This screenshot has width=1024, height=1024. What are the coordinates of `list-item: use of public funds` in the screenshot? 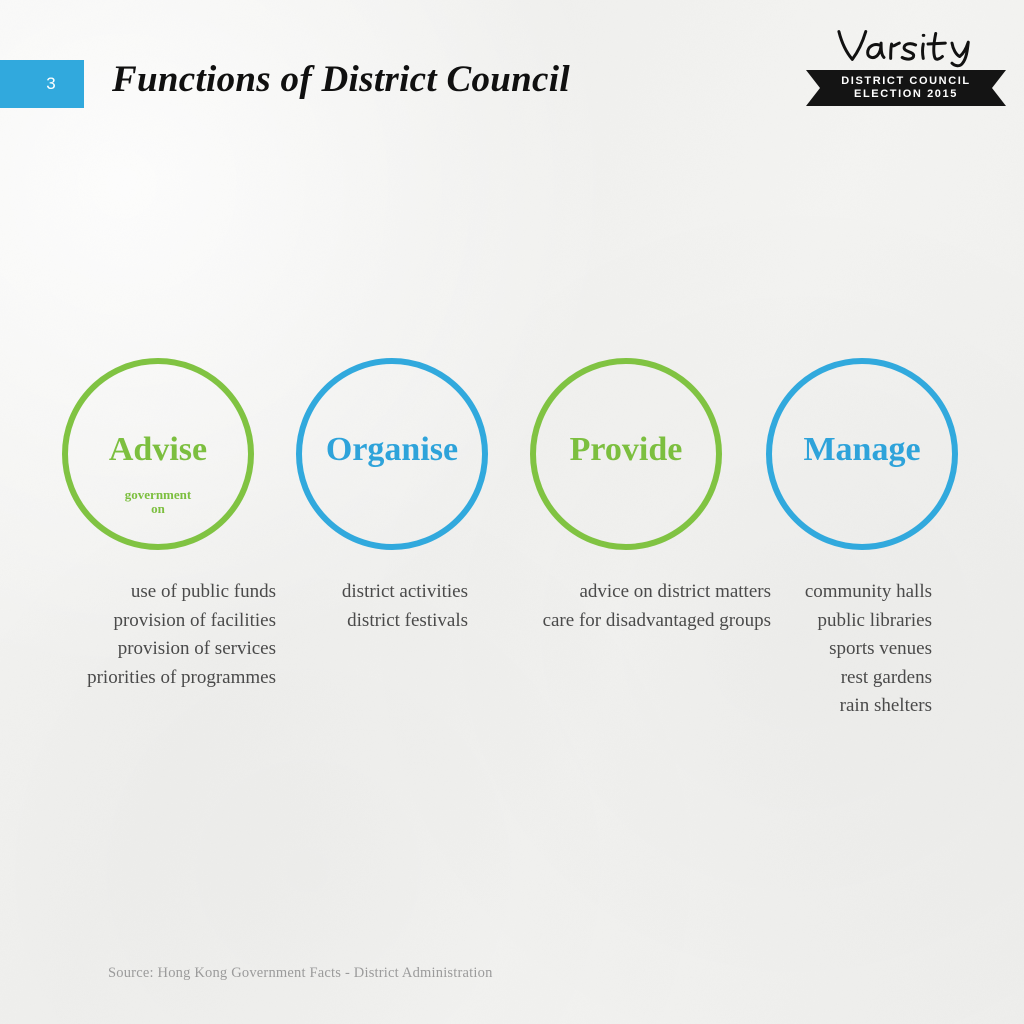 It's located at (203, 591).